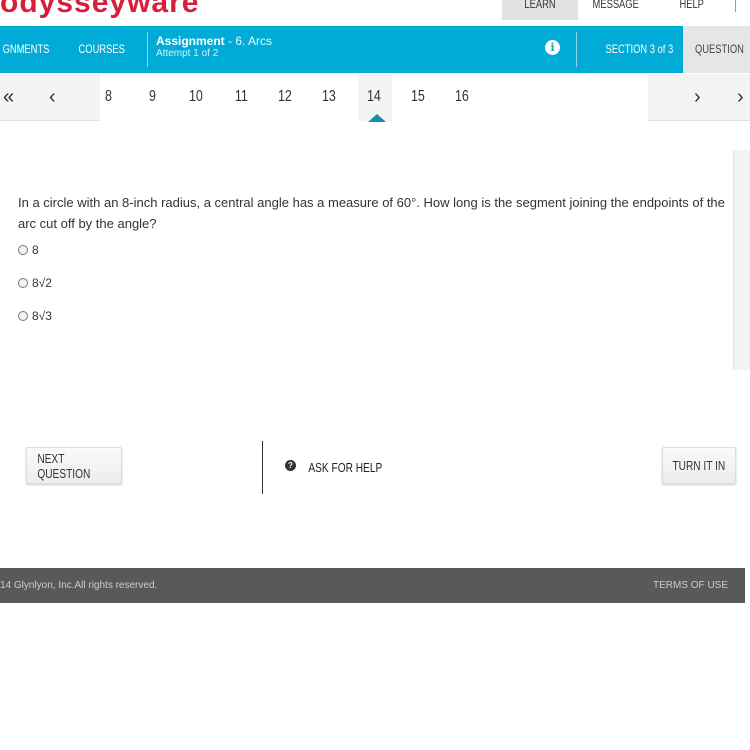 This screenshot has width=750, height=750. I want to click on question-tab: QUESTION, so click(716, 49).